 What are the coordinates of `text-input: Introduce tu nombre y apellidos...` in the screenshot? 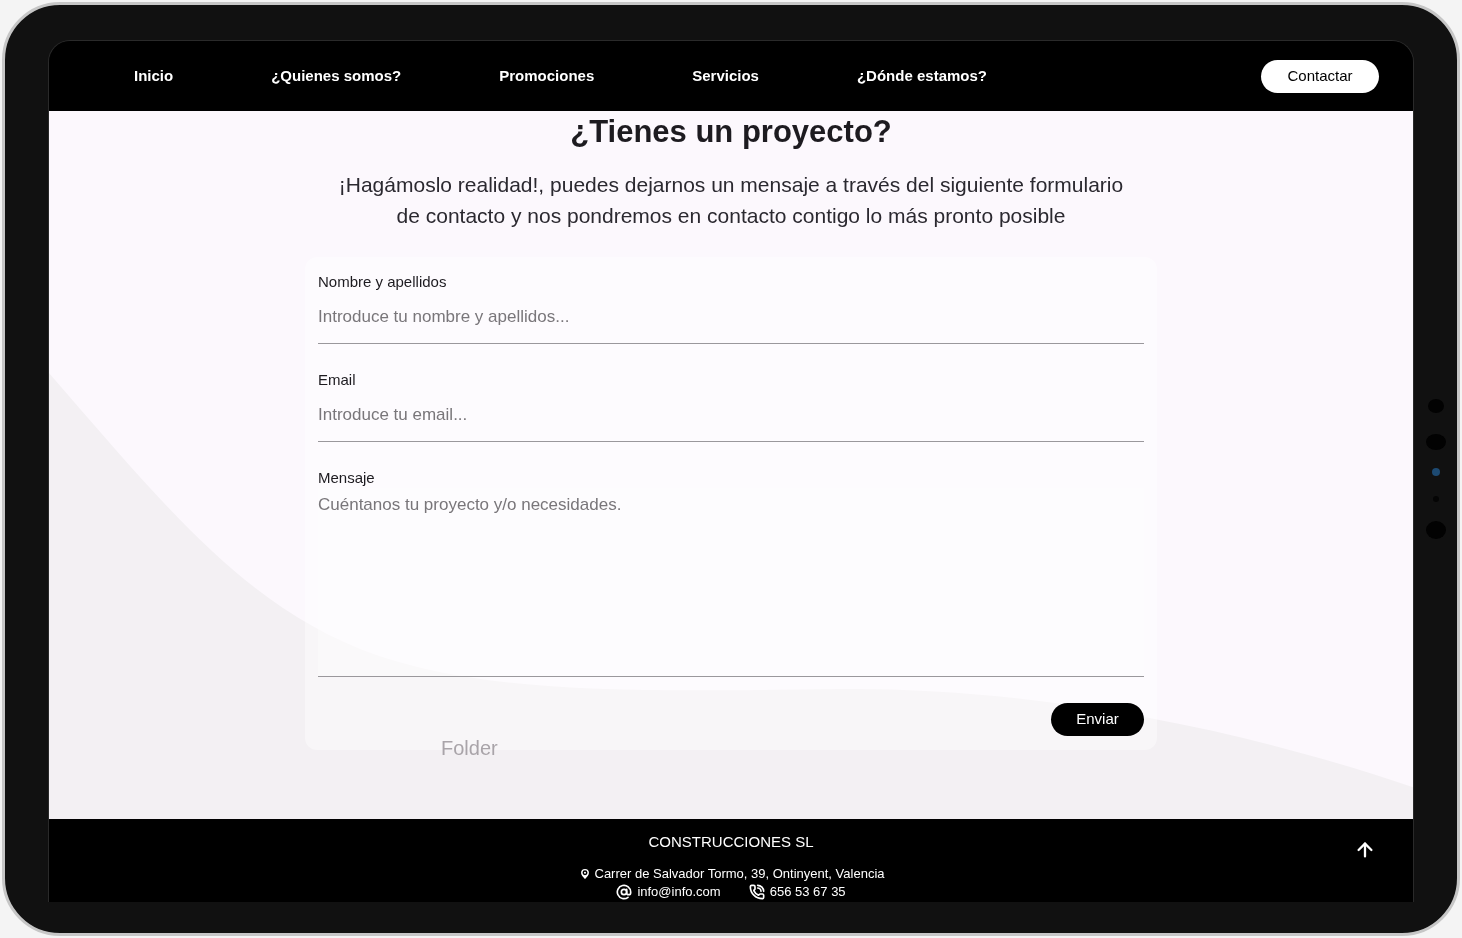 It's located at (731, 318).